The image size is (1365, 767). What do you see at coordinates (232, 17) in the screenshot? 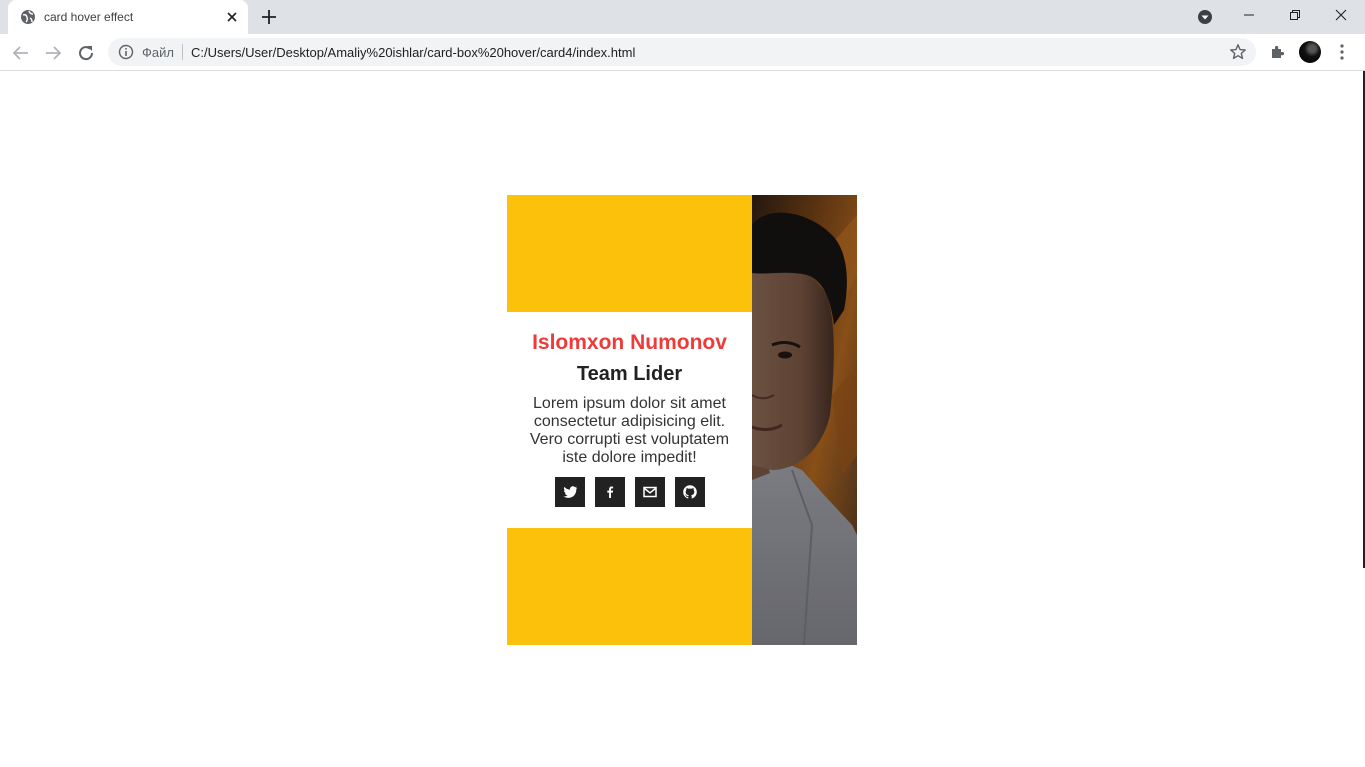
I see `close-icon` at bounding box center [232, 17].